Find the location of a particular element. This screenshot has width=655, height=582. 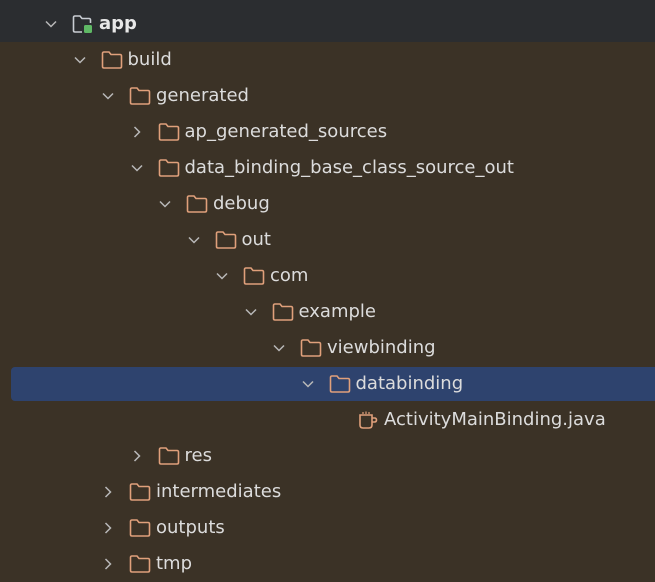

tree-item-label: out is located at coordinates (256, 239).